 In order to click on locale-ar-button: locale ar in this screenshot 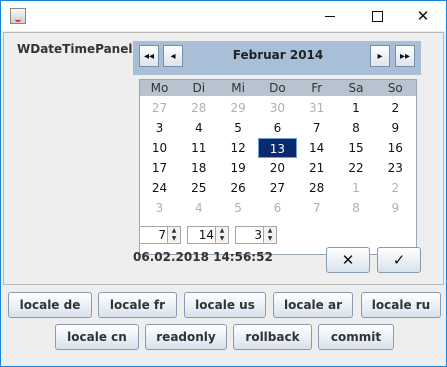, I will do `click(313, 305)`.